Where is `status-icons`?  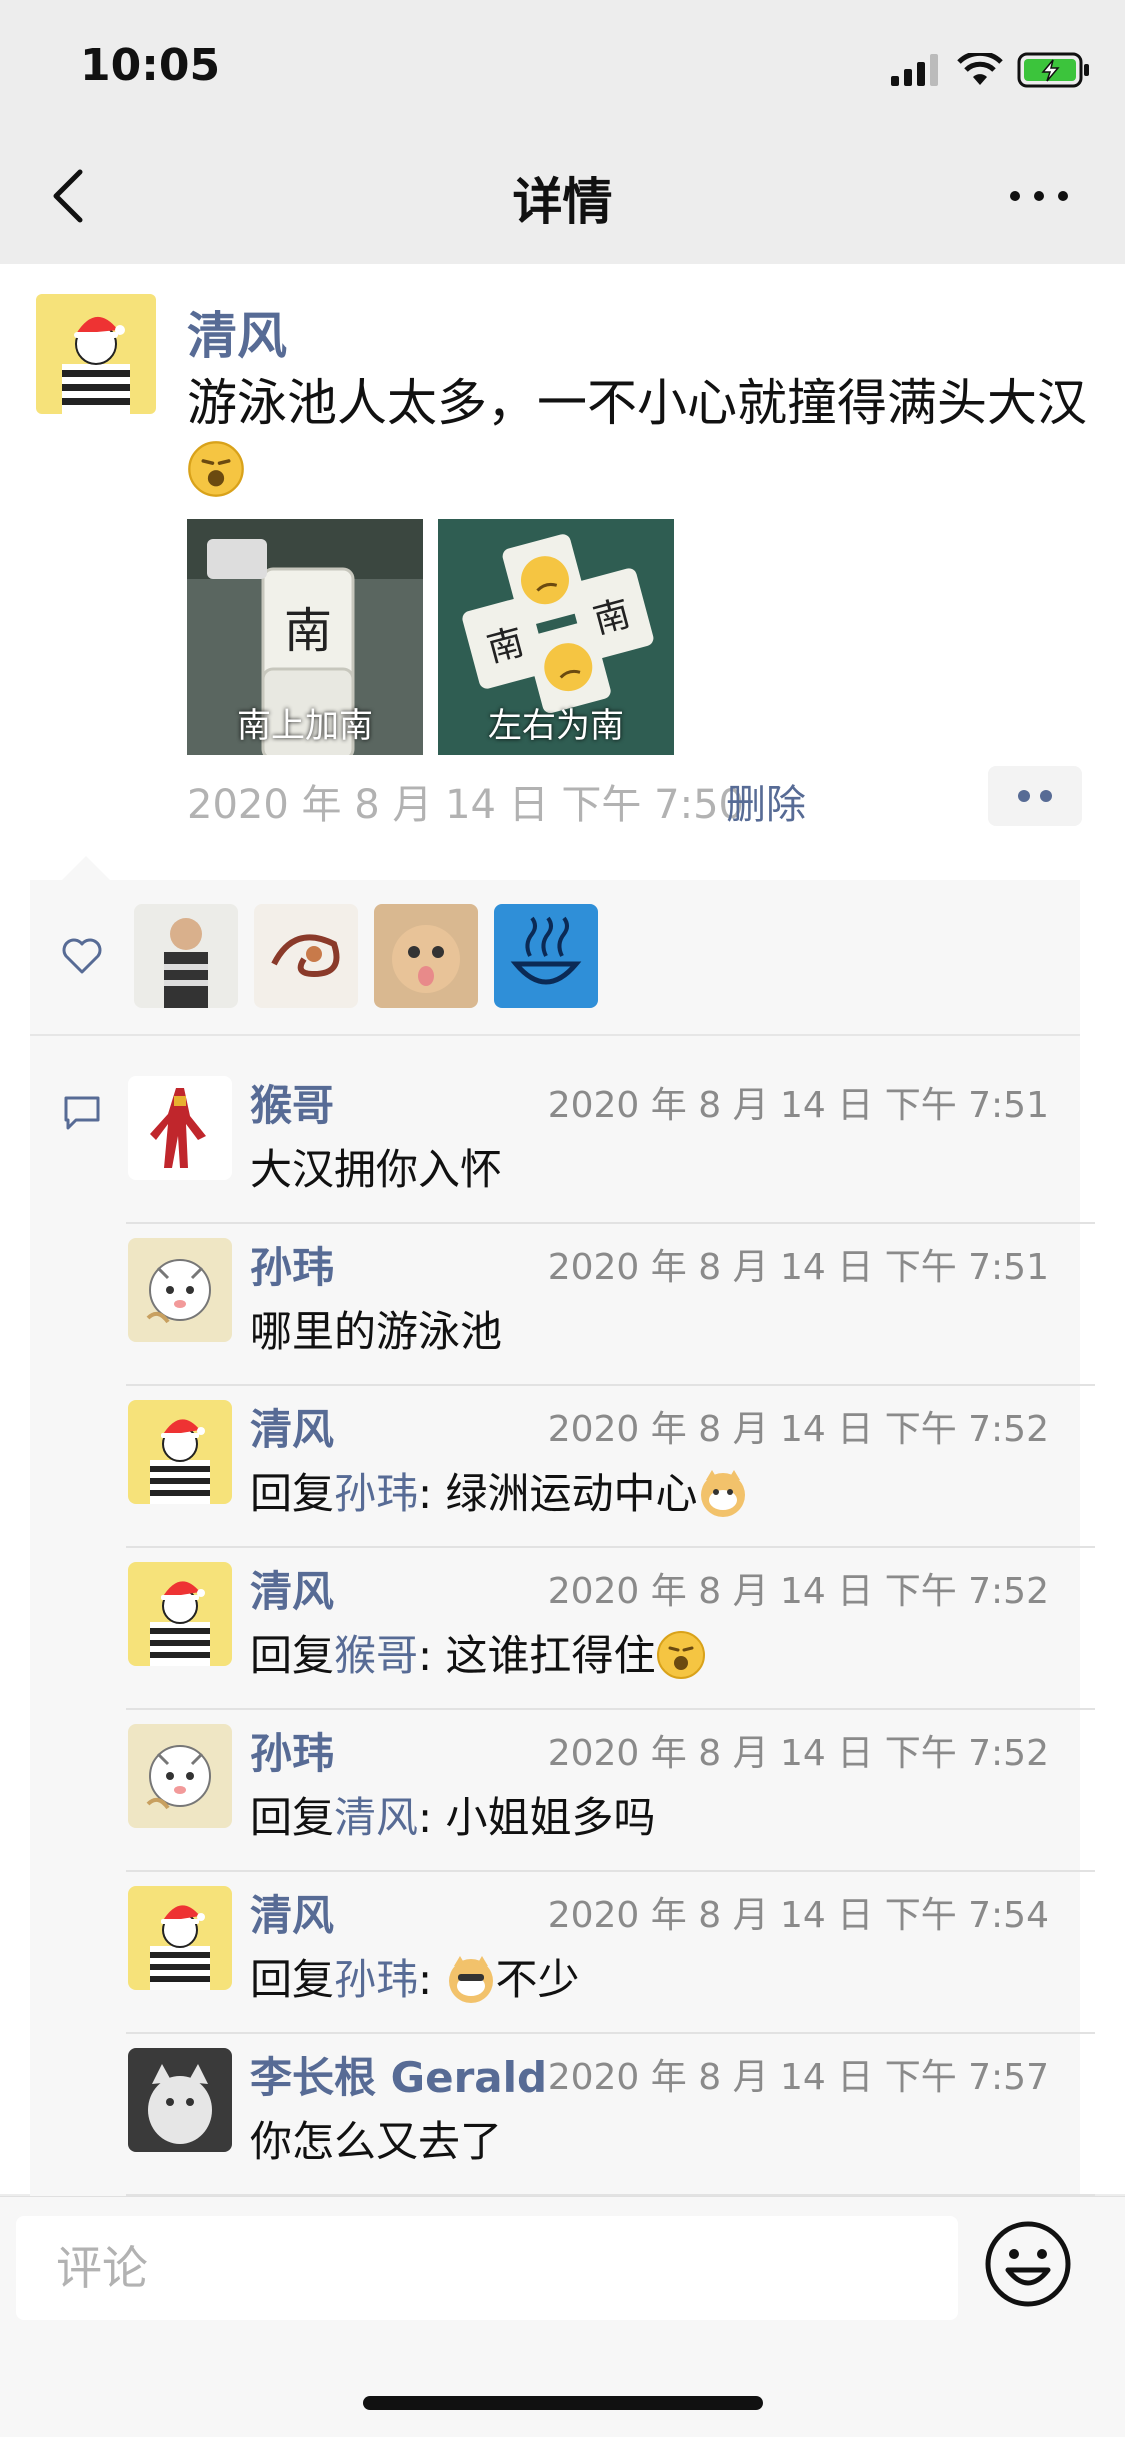
status-icons is located at coordinates (991, 70).